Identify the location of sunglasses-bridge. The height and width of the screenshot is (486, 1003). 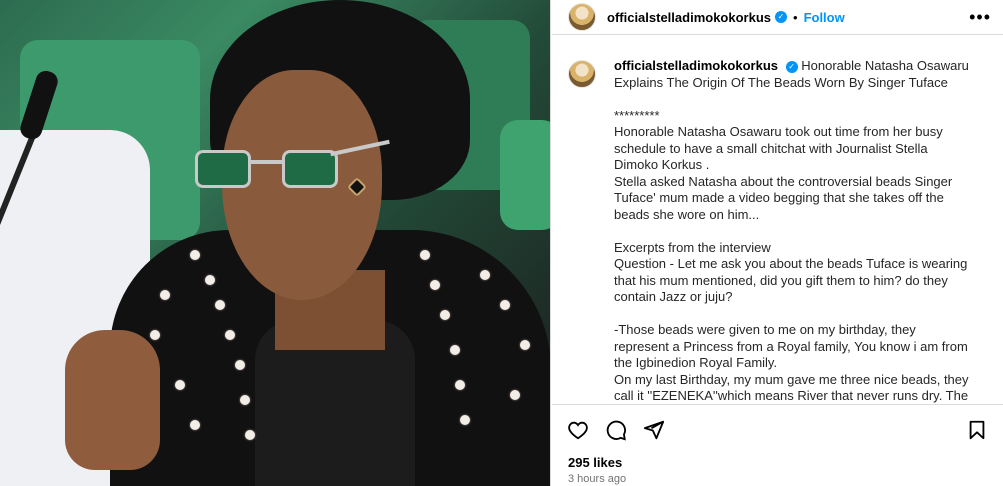
(267, 162).